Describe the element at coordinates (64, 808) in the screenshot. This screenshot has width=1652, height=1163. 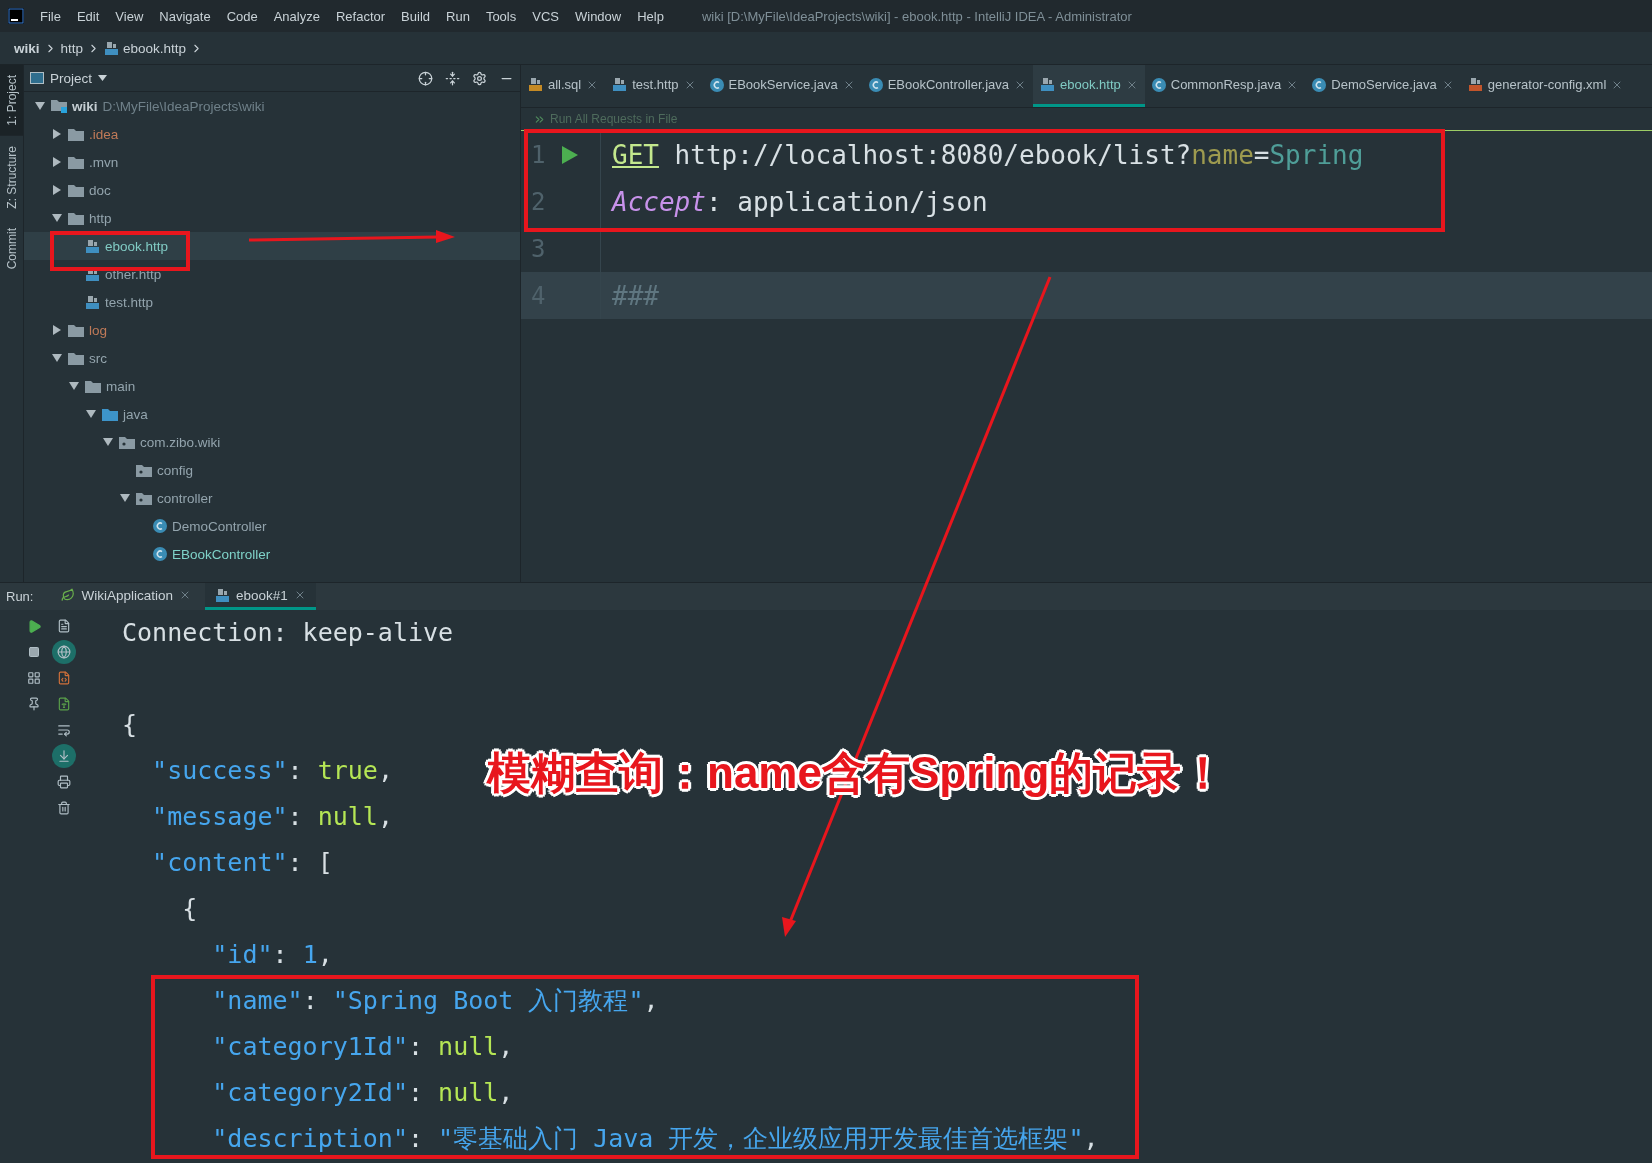
I see `trash-icon` at that location.